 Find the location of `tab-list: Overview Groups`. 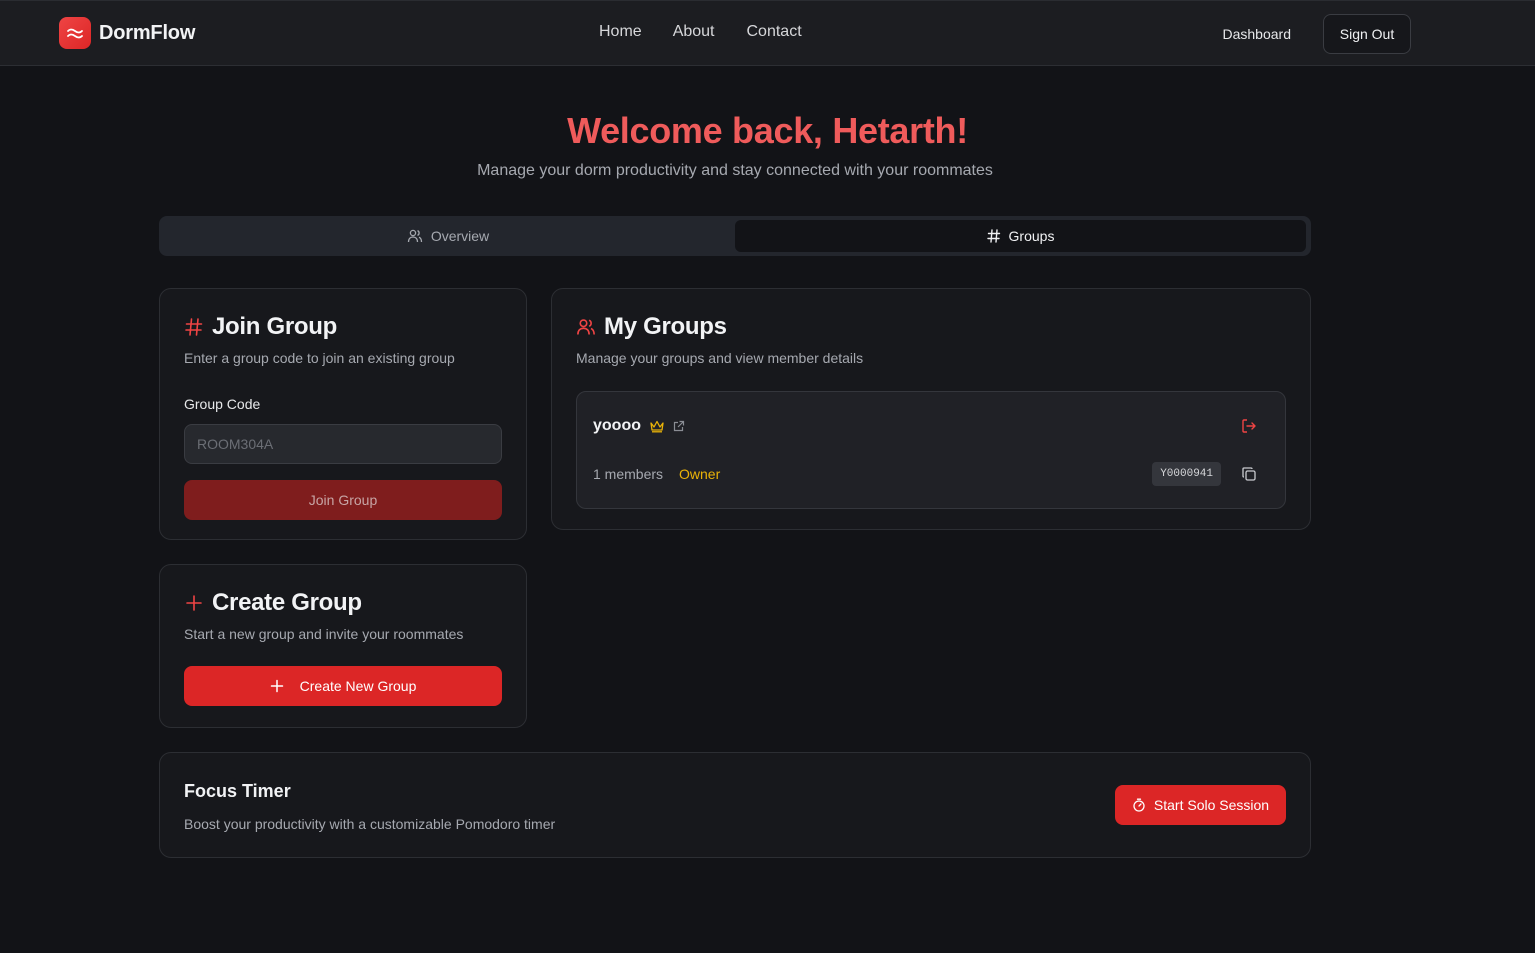

tab-list: Overview Groups is located at coordinates (735, 236).